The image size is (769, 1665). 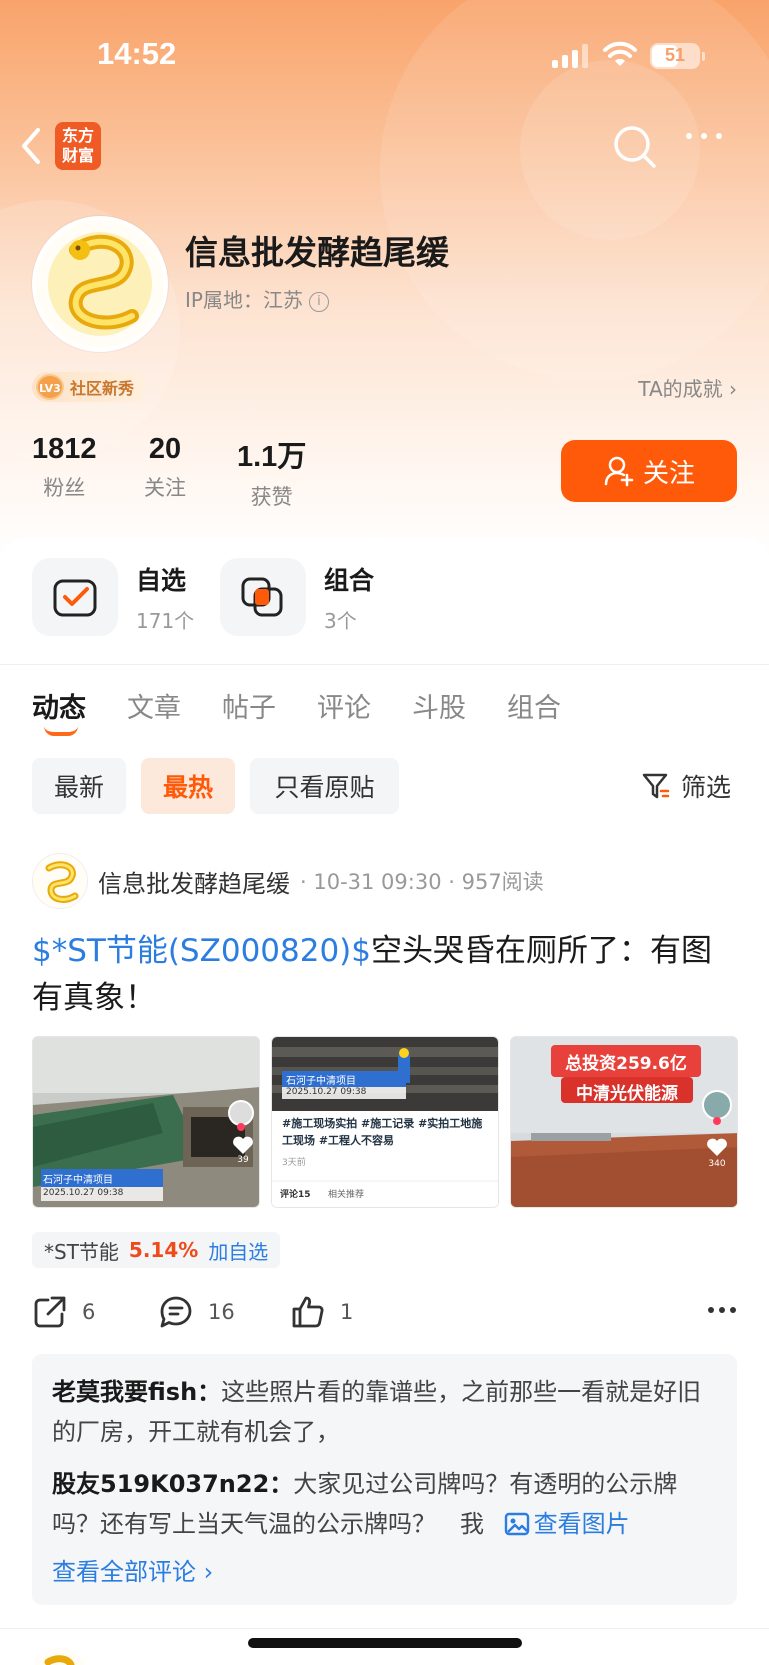 What do you see at coordinates (308, 1312) in the screenshot?
I see `thumbs-up-icon` at bounding box center [308, 1312].